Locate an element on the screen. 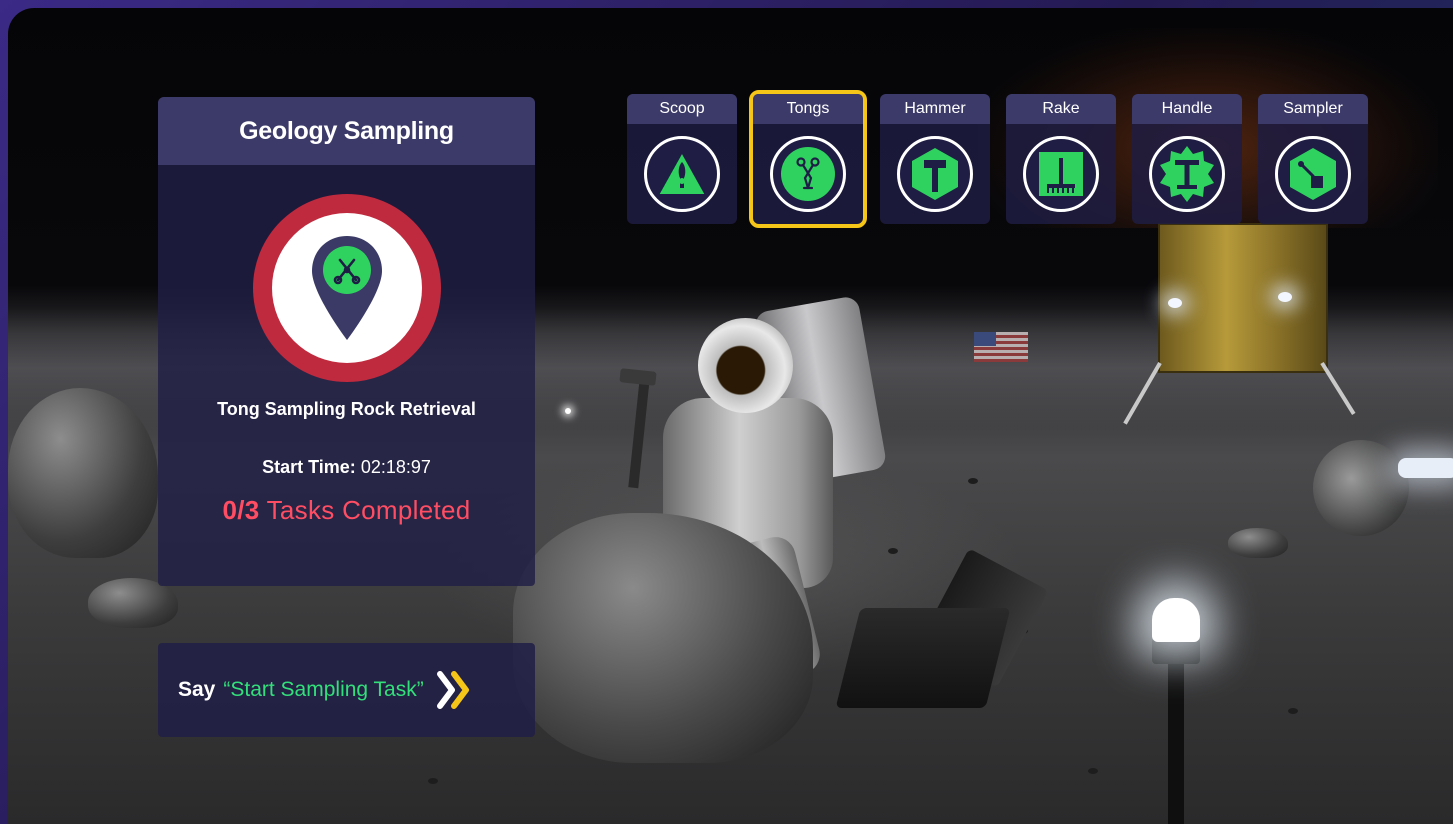  say-label: Say is located at coordinates (197, 689).